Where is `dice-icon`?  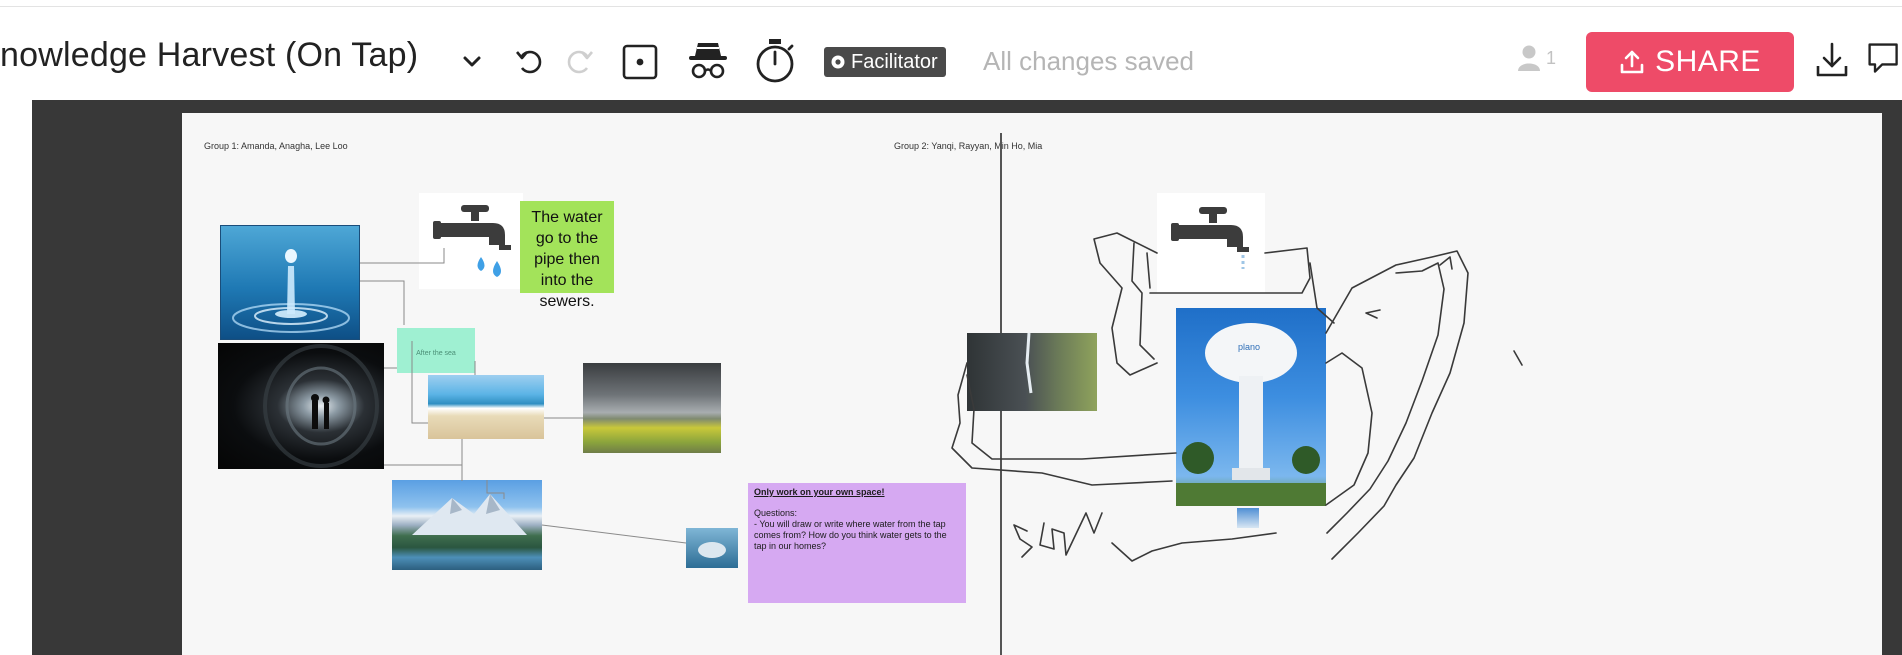 dice-icon is located at coordinates (640, 62).